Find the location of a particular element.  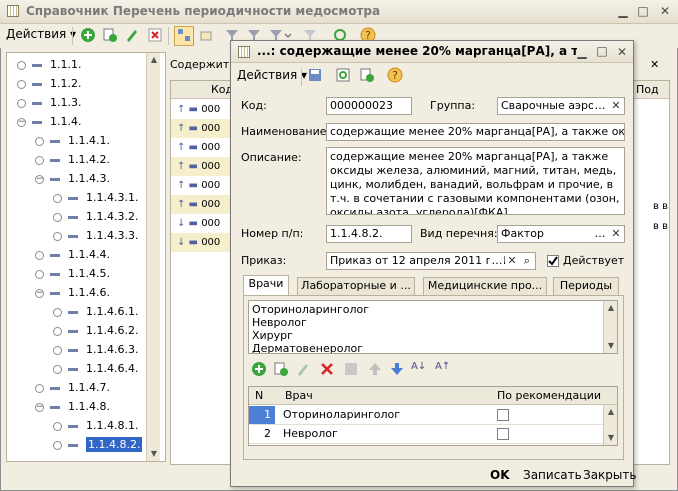

table-row: 1 Оториноларинголог is located at coordinates (426, 415).